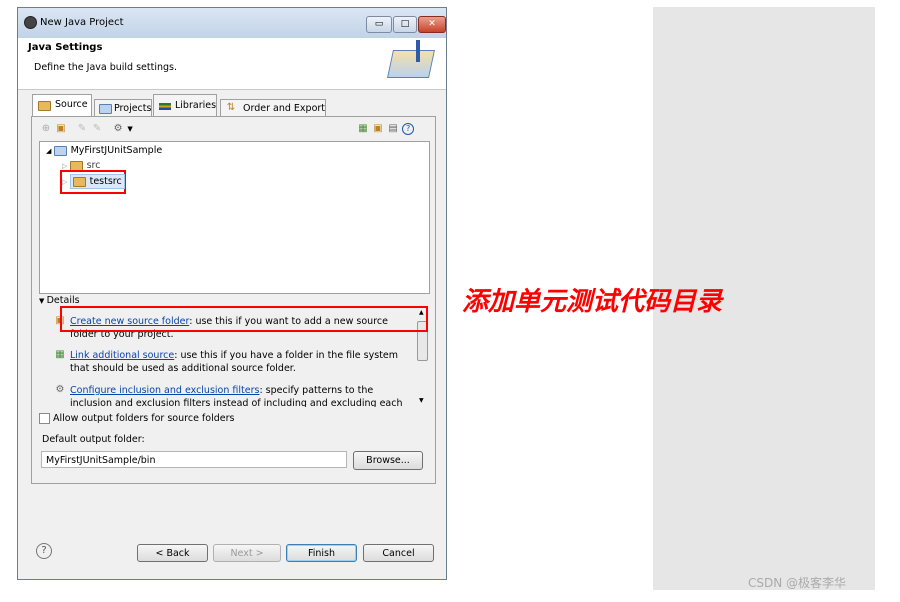 The height and width of the screenshot is (602, 900). What do you see at coordinates (418, 51) in the screenshot?
I see `java-j-glyph` at bounding box center [418, 51].